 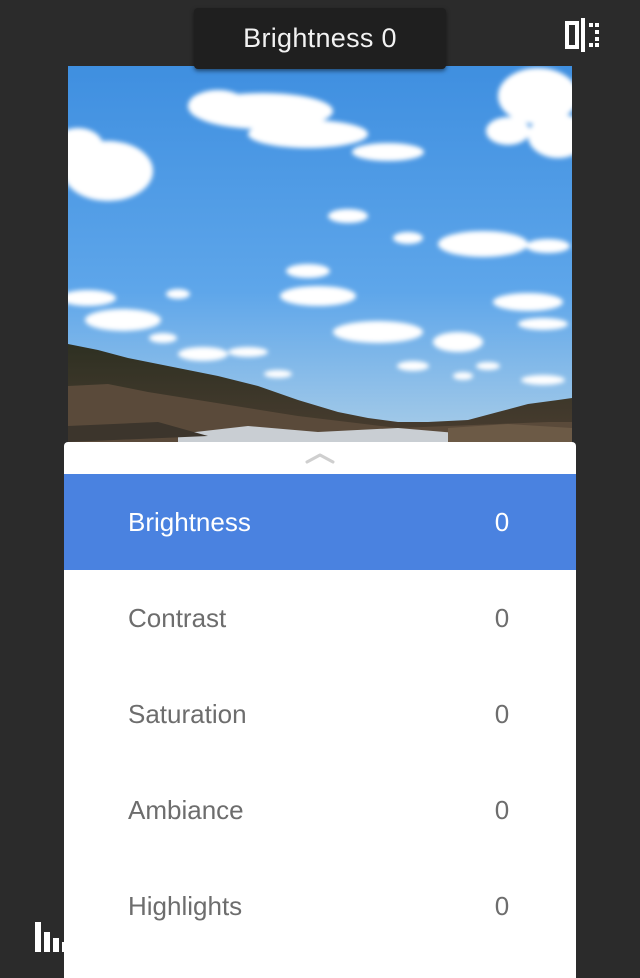 I want to click on sheet-handle, so click(x=320, y=458).